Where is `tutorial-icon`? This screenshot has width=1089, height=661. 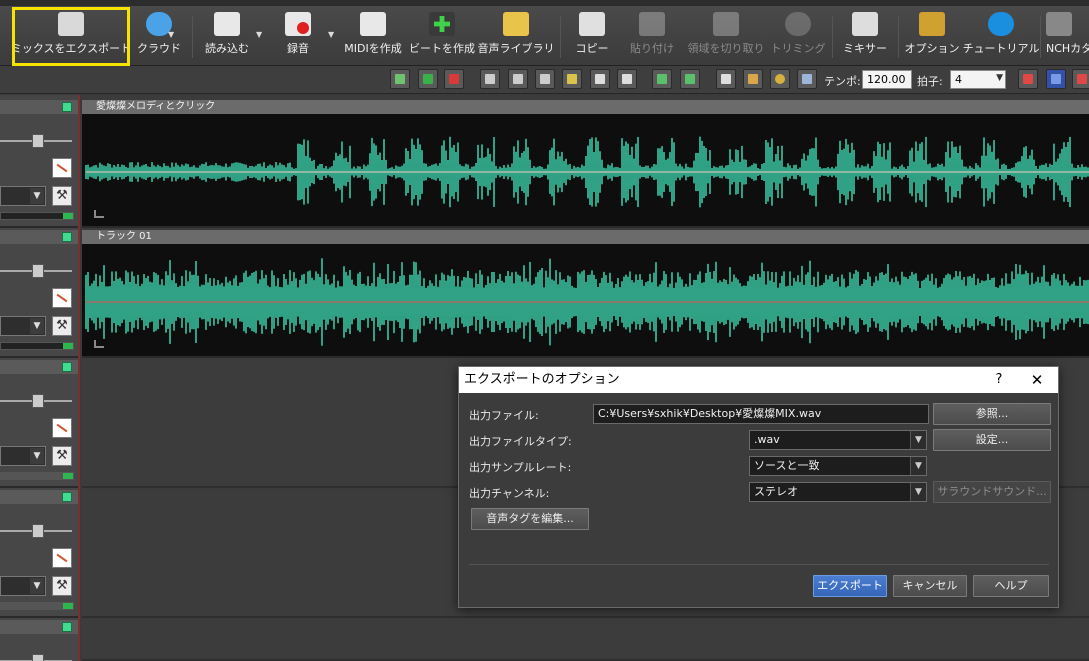 tutorial-icon is located at coordinates (1001, 24).